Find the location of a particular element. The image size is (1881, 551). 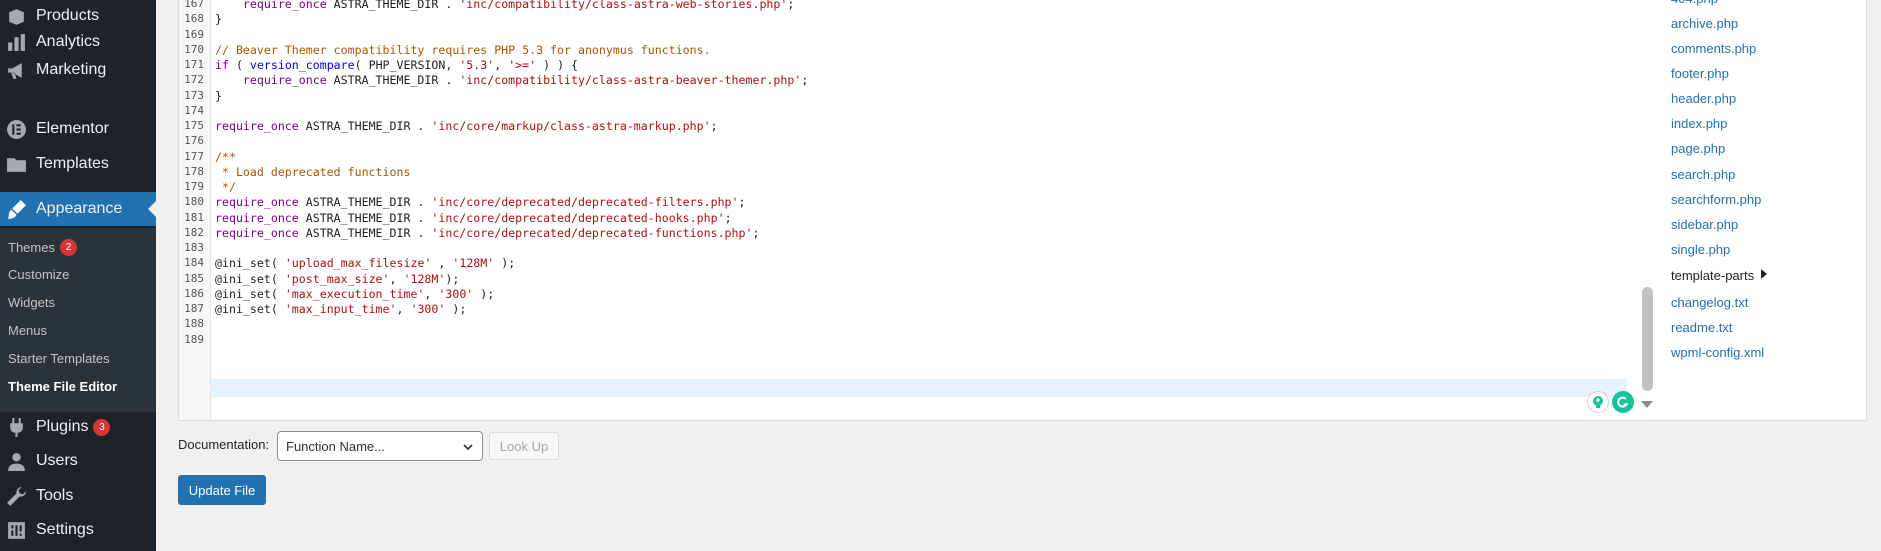

file-label: 404.php is located at coordinates (1694, 3).